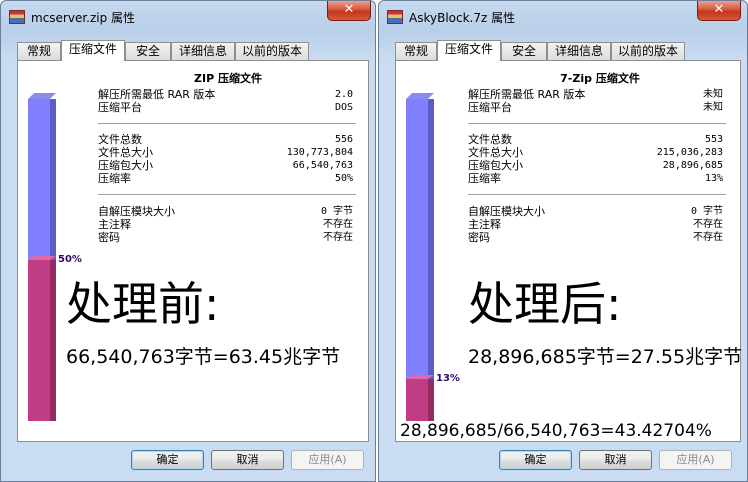 The width and height of the screenshot is (748, 482). What do you see at coordinates (203, 357) in the screenshot?
I see `before-size-text: 66,540,763字节=63.45兆字节` at bounding box center [203, 357].